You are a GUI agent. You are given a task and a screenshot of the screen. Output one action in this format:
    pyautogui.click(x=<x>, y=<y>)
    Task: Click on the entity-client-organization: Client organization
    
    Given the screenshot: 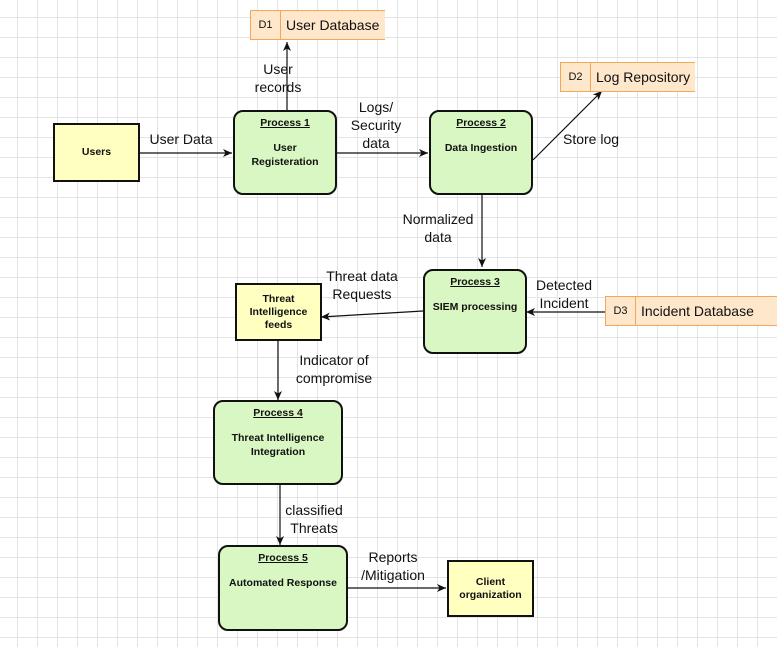 What is the action you would take?
    pyautogui.click(x=490, y=588)
    